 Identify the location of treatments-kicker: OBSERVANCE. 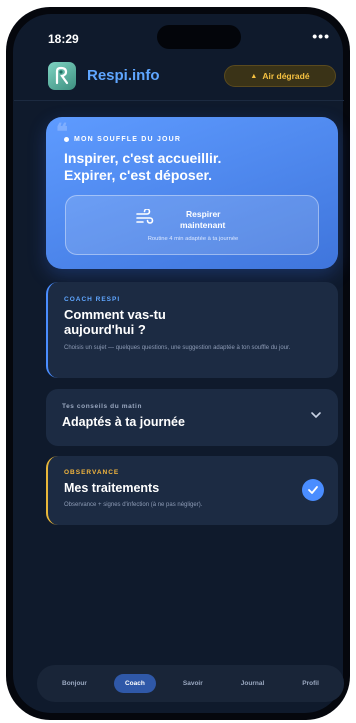
(92, 472).